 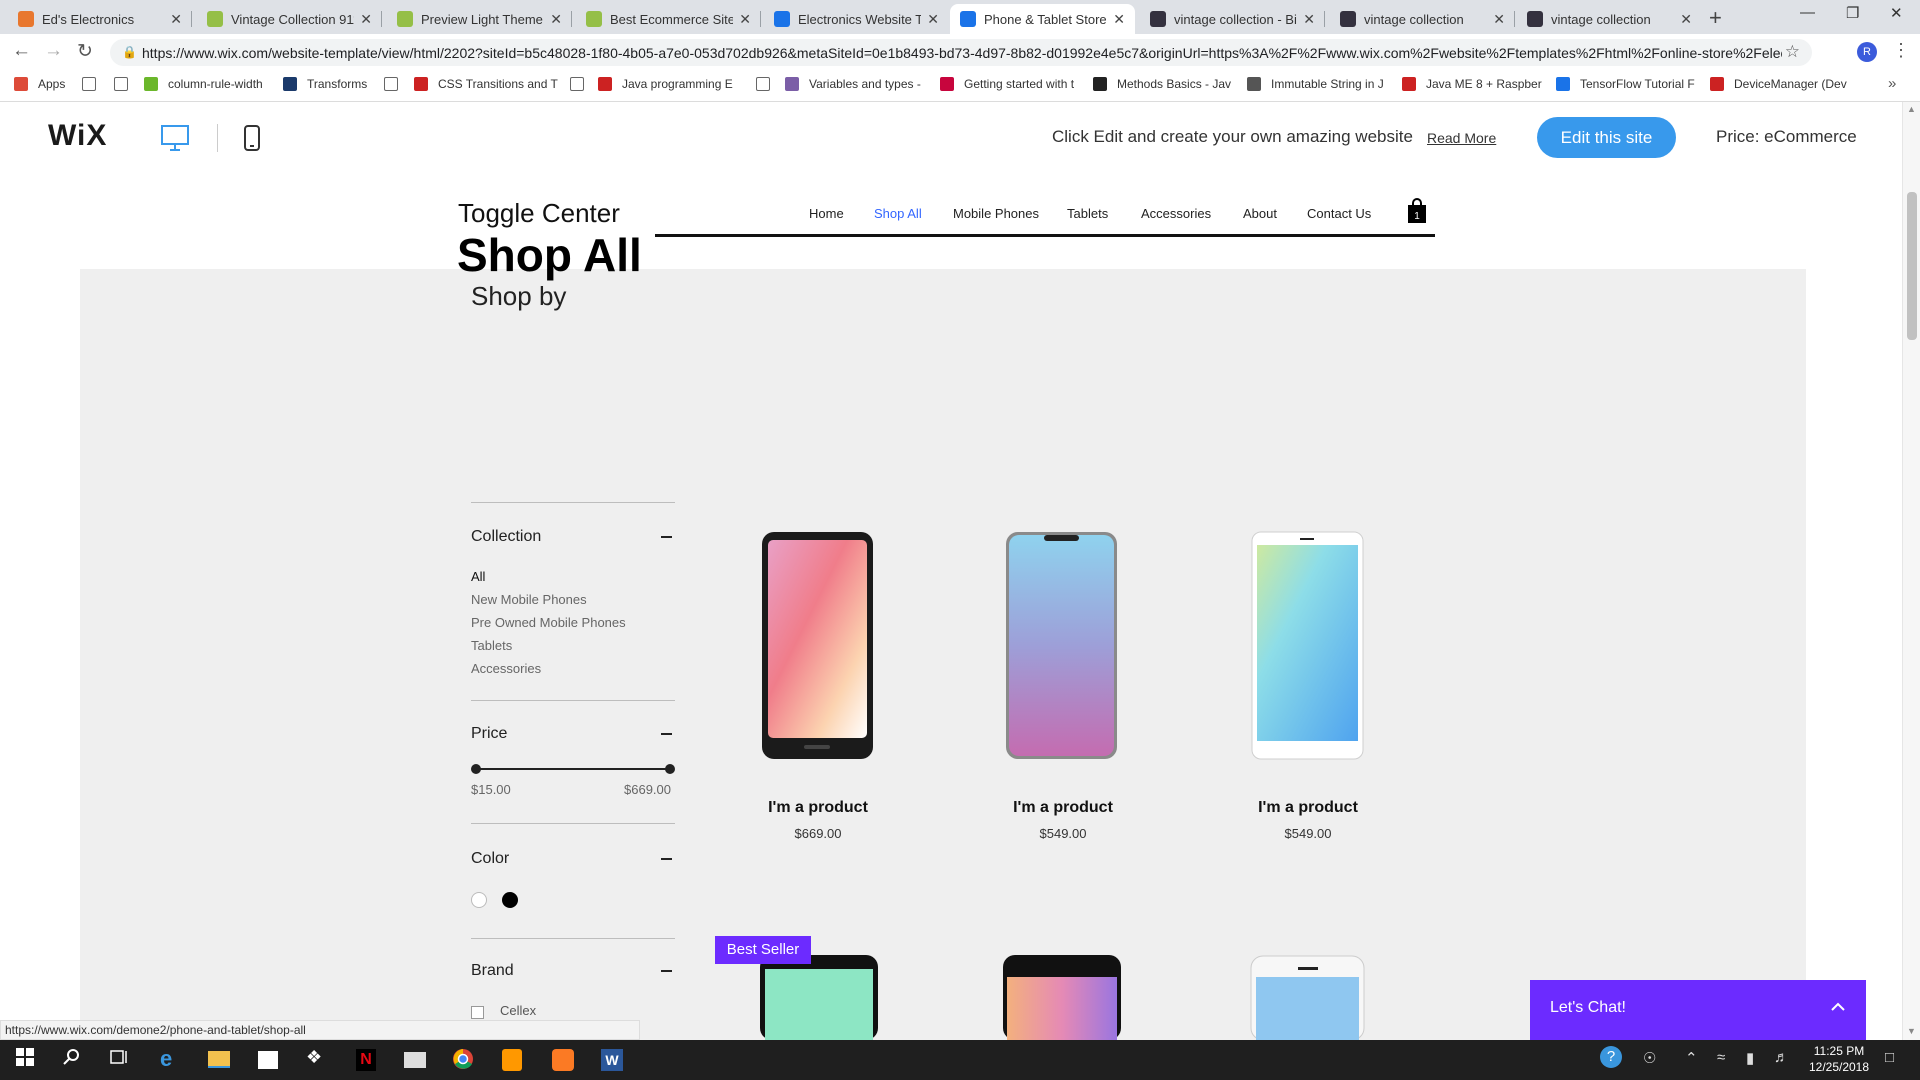 What do you see at coordinates (1625, 84) in the screenshot?
I see `bookmark-item: TensorFlow Tutorial F` at bounding box center [1625, 84].